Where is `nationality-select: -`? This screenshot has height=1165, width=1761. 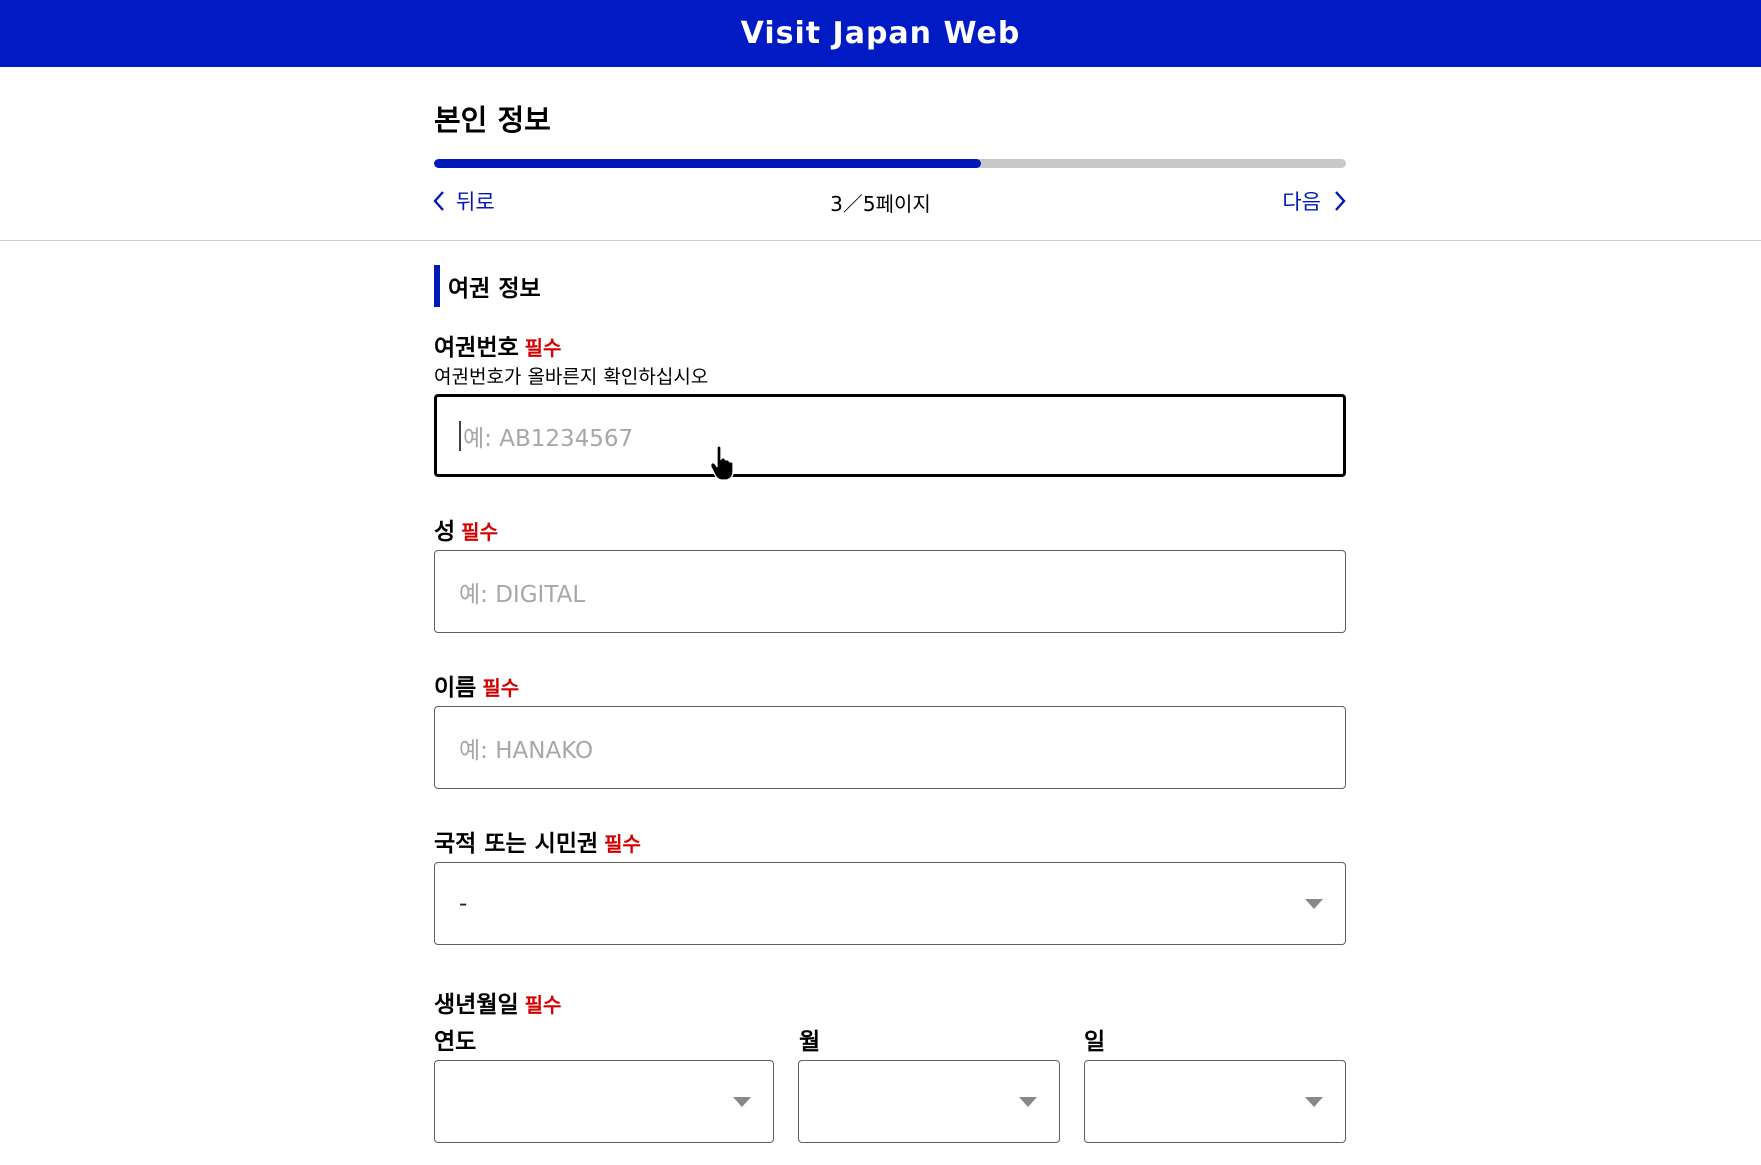 nationality-select: - is located at coordinates (890, 903).